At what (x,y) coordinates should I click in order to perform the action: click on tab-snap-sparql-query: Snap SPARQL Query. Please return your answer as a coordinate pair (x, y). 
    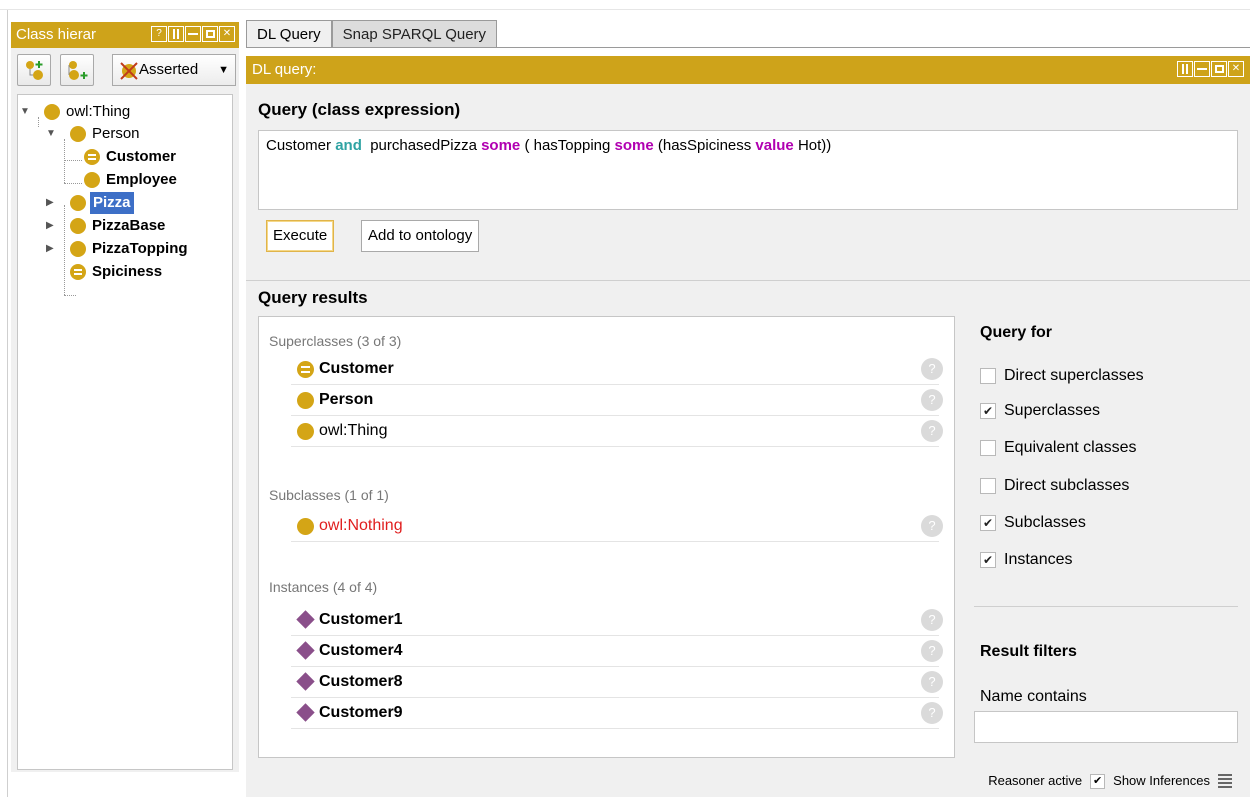
    Looking at the image, I should click on (414, 34).